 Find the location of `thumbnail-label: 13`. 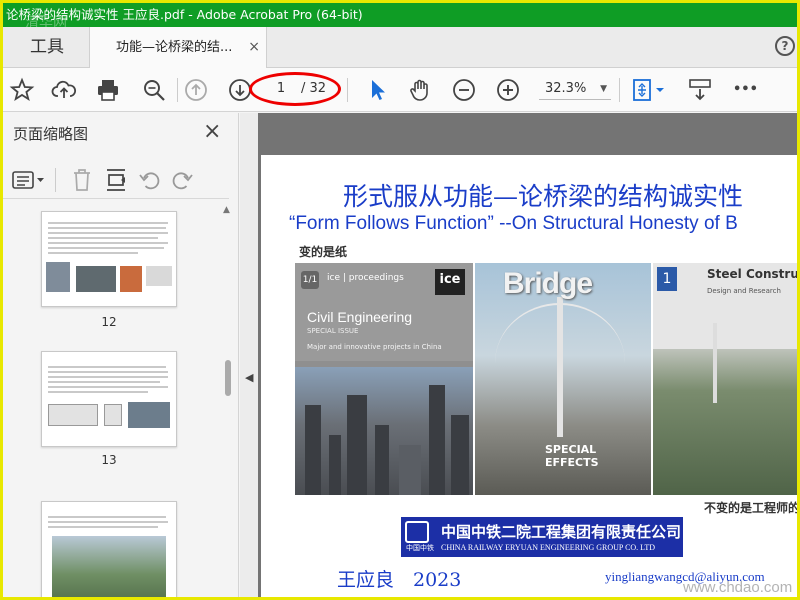

thumbnail-label: 13 is located at coordinates (109, 460).